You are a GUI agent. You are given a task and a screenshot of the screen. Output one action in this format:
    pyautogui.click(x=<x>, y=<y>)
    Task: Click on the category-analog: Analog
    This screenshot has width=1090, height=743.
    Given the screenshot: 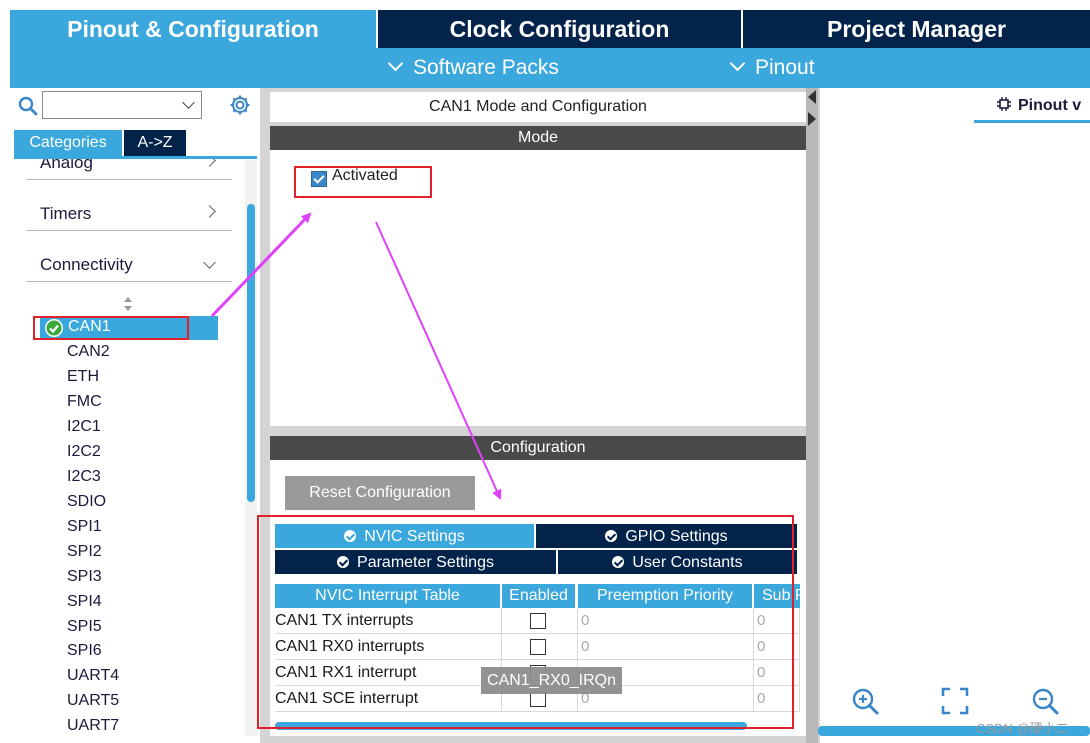 What is the action you would take?
    pyautogui.click(x=129, y=169)
    